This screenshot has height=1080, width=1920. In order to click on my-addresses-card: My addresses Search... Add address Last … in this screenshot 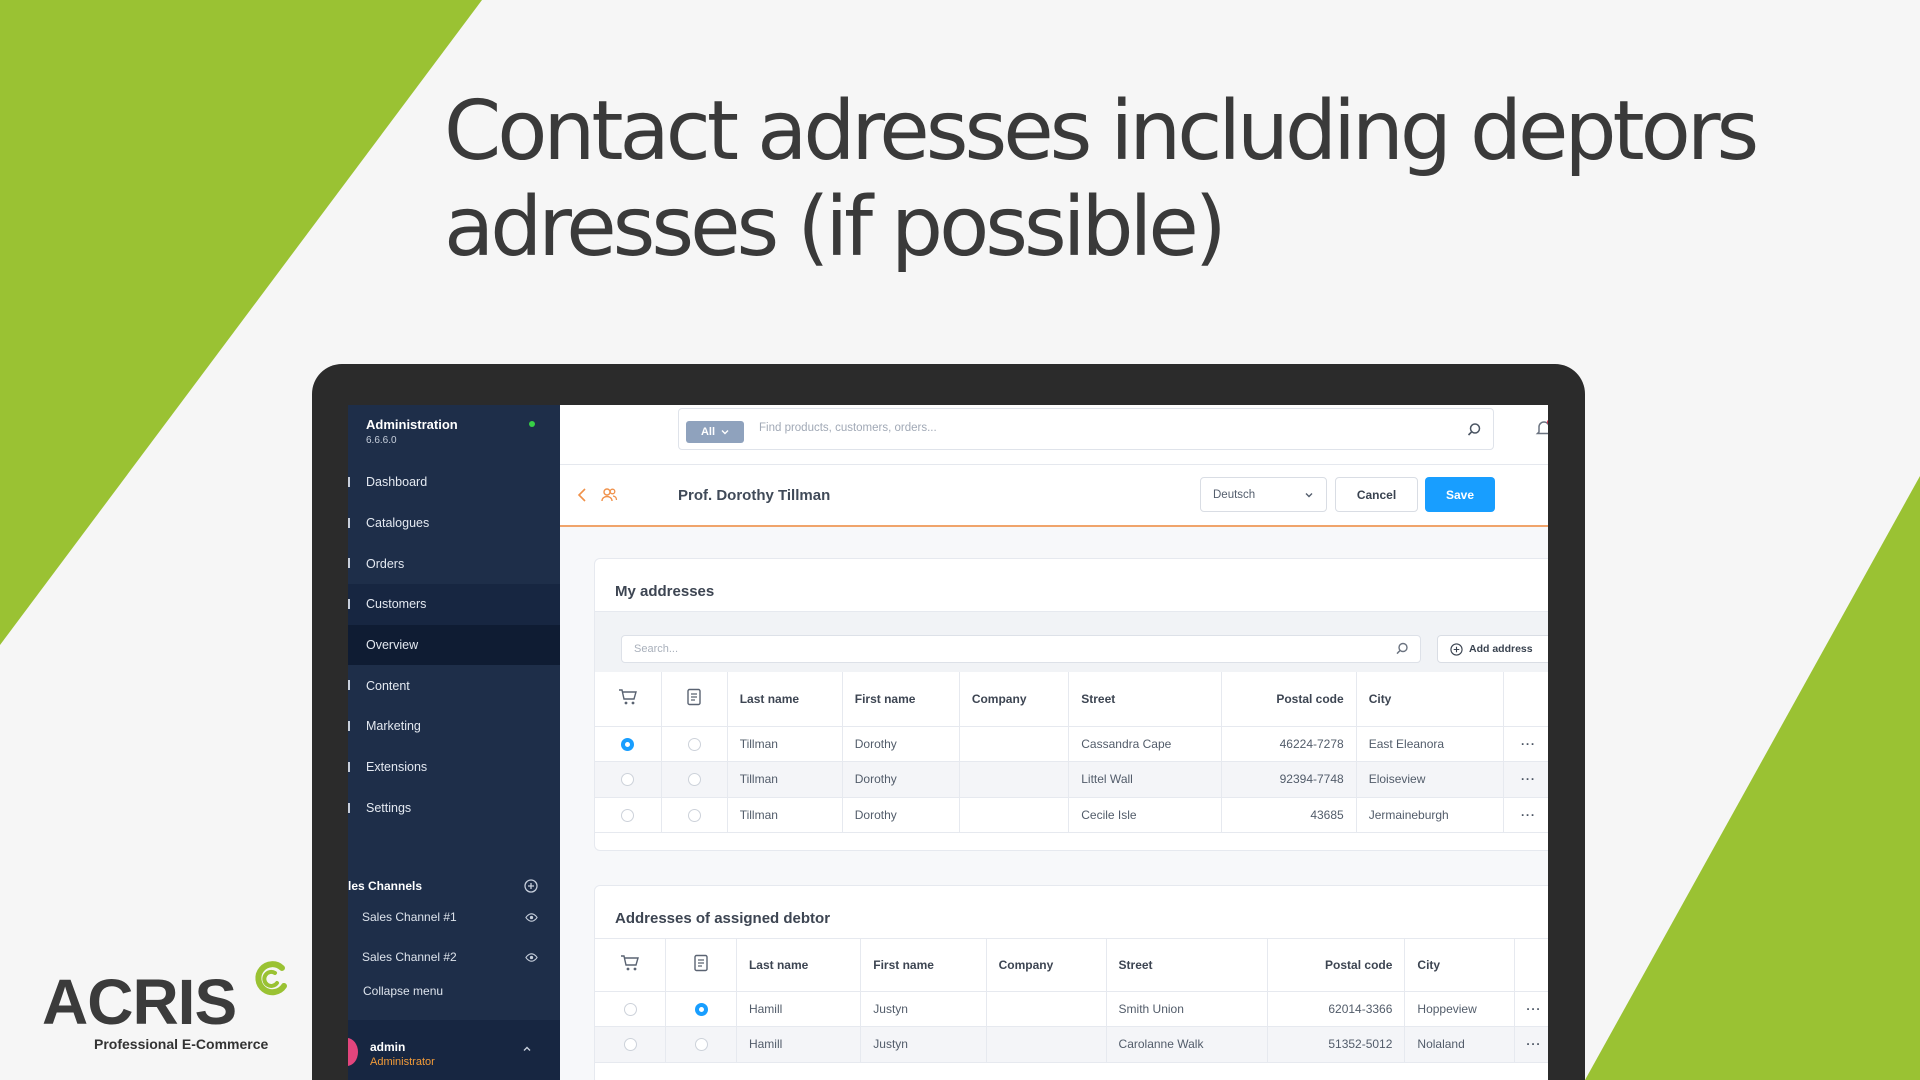, I will do `click(1071, 704)`.